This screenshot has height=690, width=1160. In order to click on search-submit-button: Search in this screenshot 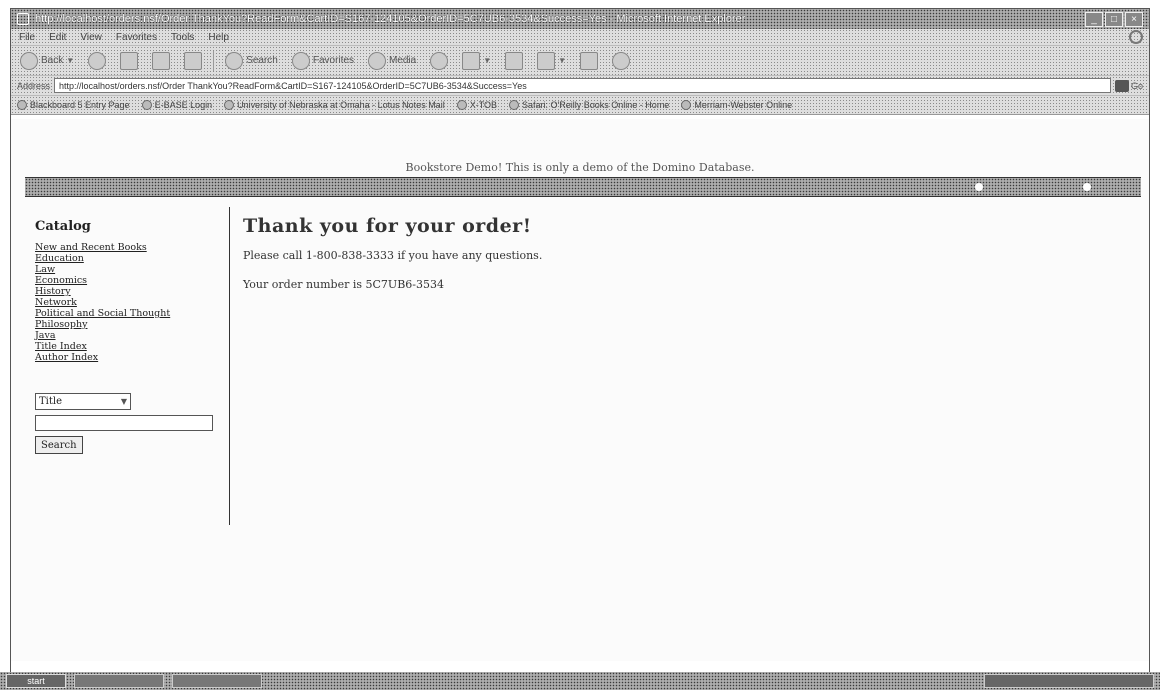, I will do `click(59, 445)`.